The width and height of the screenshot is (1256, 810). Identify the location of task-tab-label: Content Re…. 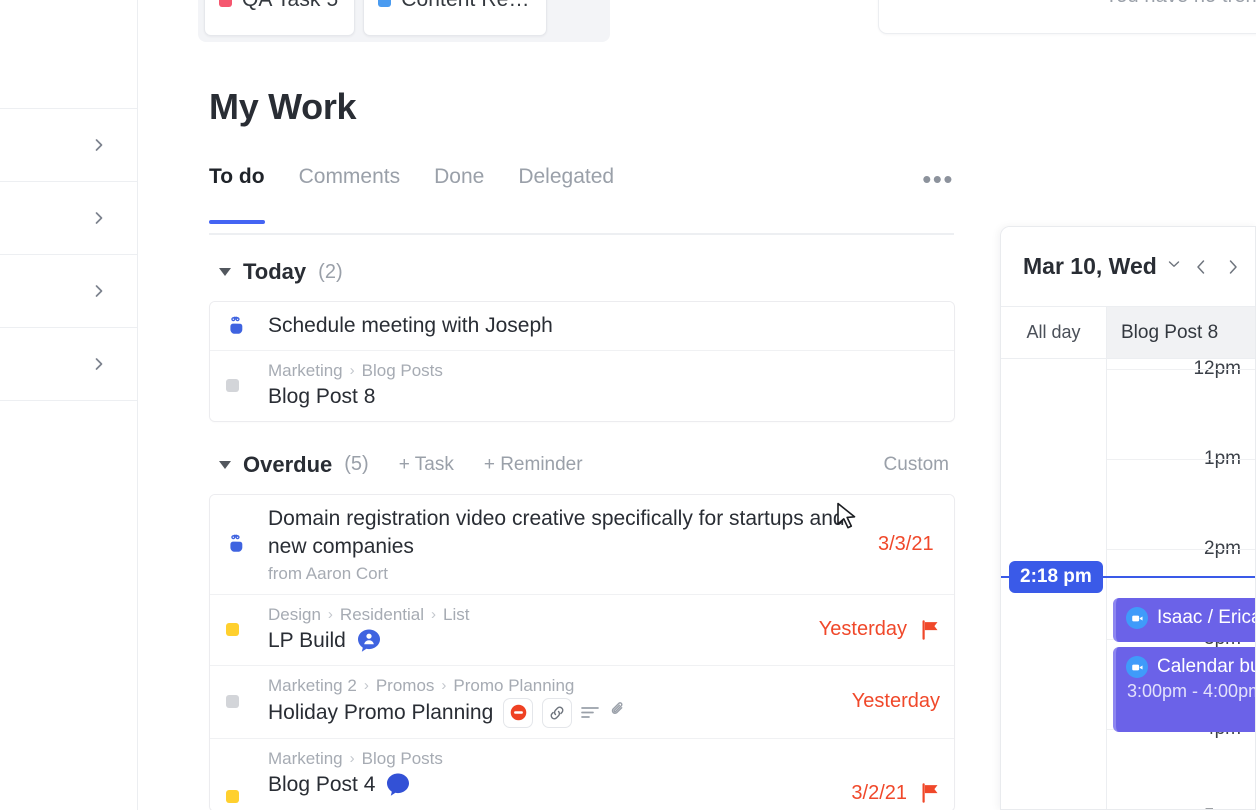
(465, 6).